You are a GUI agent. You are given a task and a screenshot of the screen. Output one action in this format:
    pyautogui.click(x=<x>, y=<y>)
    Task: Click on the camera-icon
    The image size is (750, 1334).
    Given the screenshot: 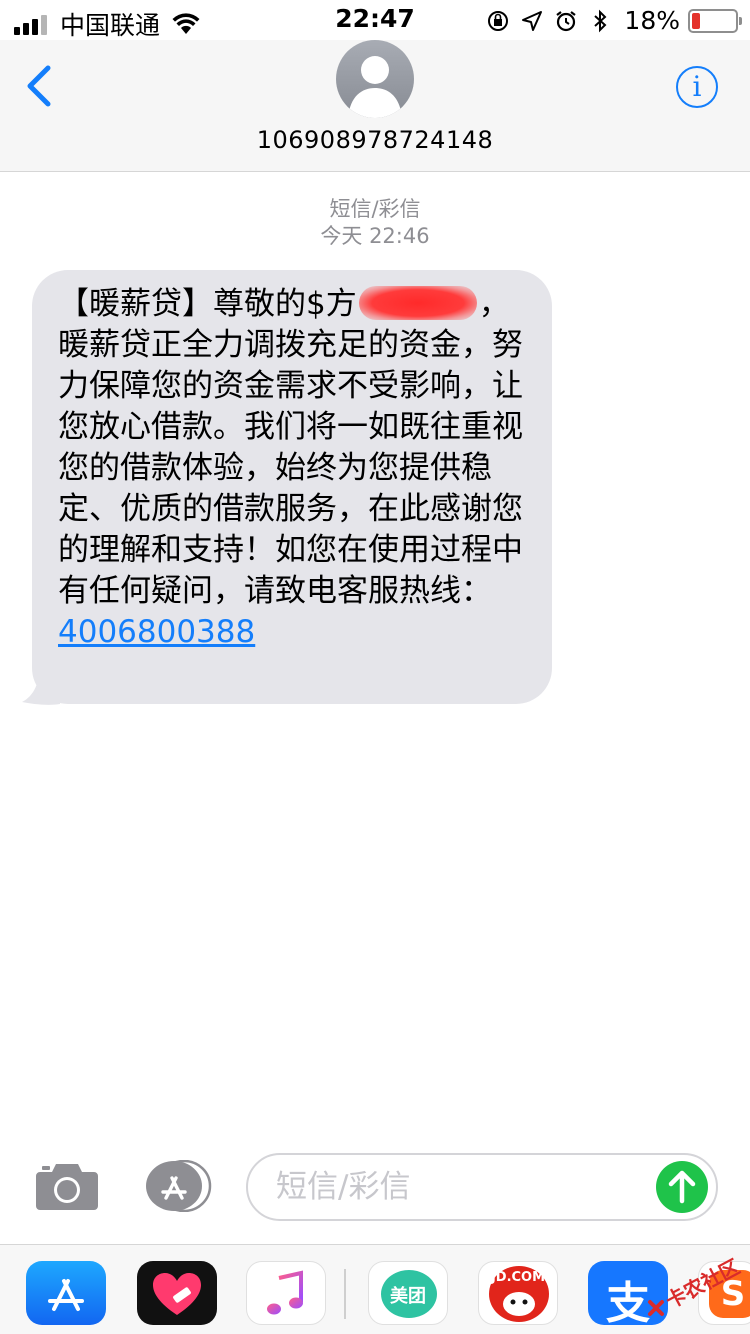 What is the action you would take?
    pyautogui.click(x=67, y=1186)
    